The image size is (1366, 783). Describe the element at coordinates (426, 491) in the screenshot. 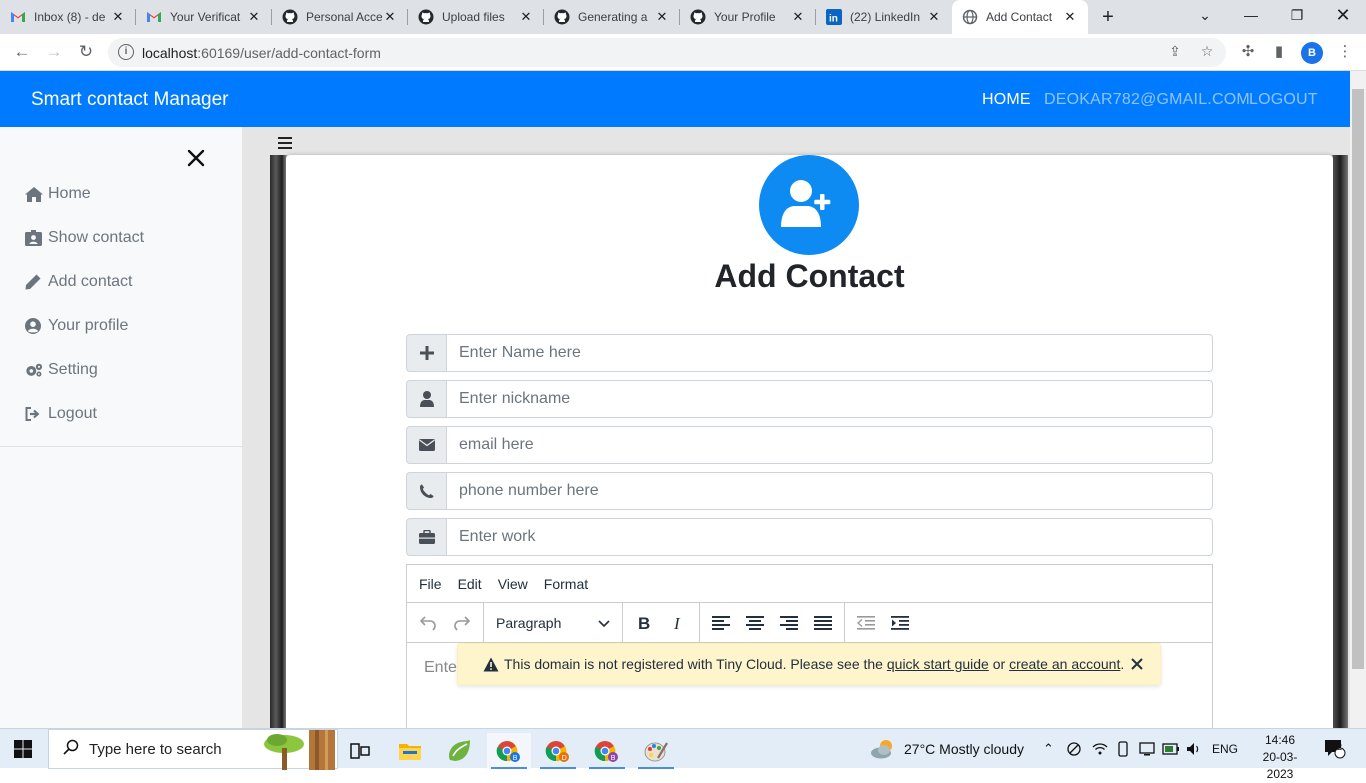

I see `phone-icon` at that location.